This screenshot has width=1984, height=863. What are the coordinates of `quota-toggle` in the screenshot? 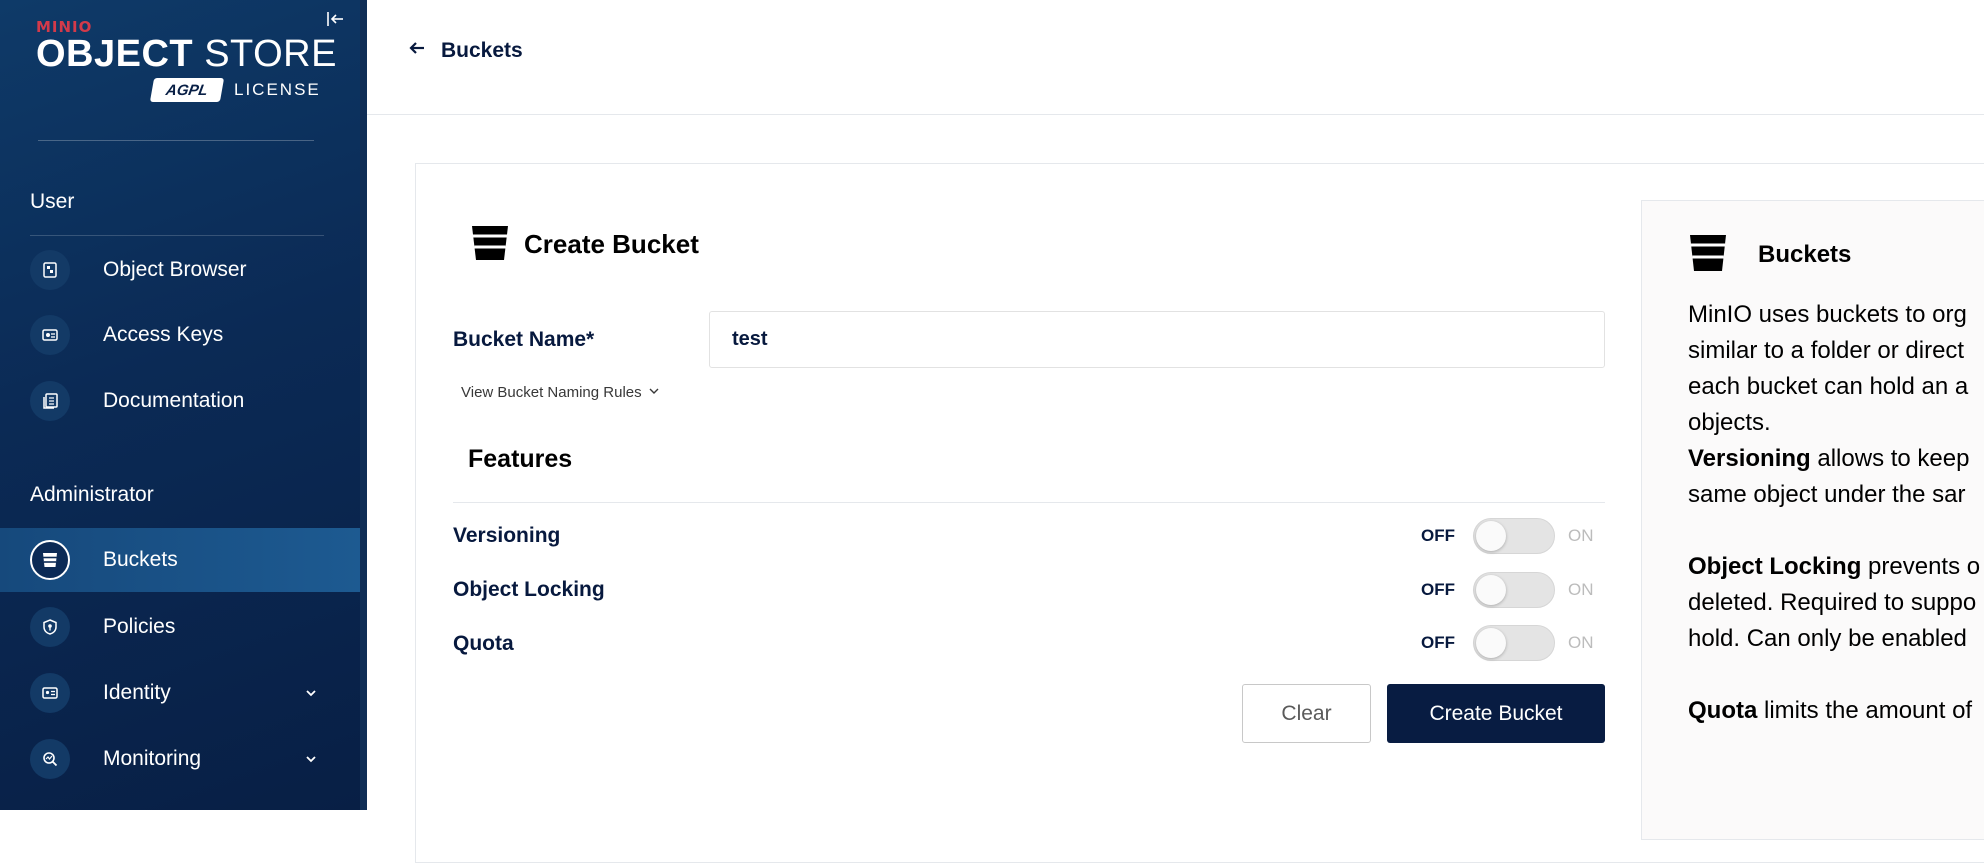 It's located at (1514, 643).